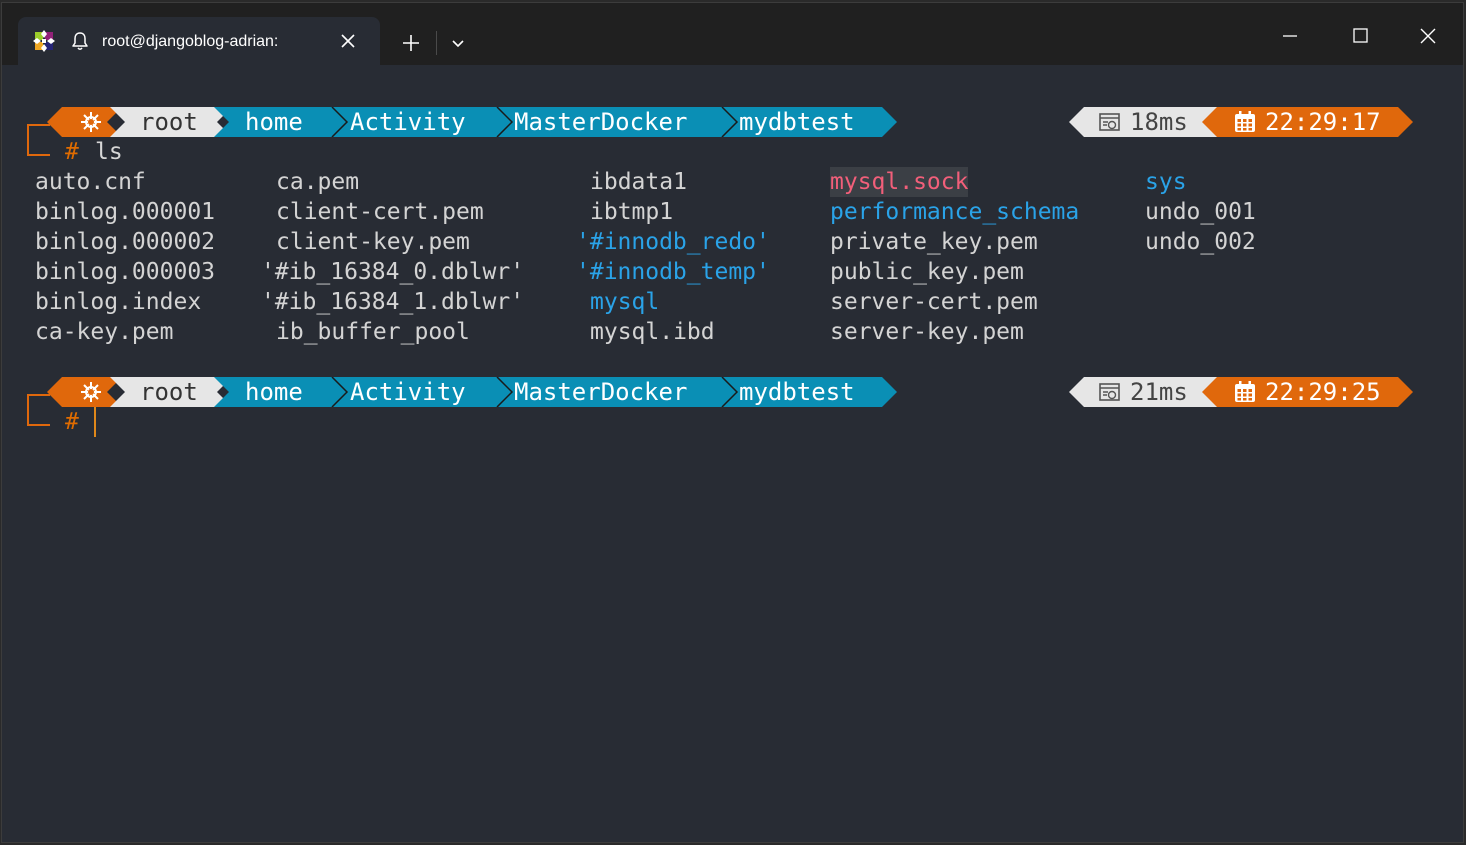  I want to click on file-entry: ibdata1, so click(638, 182).